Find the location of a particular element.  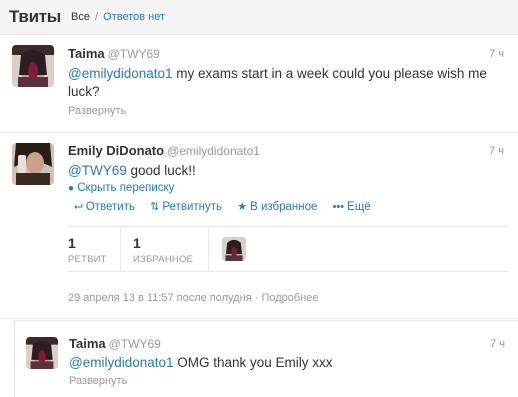

reply-button: ⮠ Ответить is located at coordinates (104, 207).